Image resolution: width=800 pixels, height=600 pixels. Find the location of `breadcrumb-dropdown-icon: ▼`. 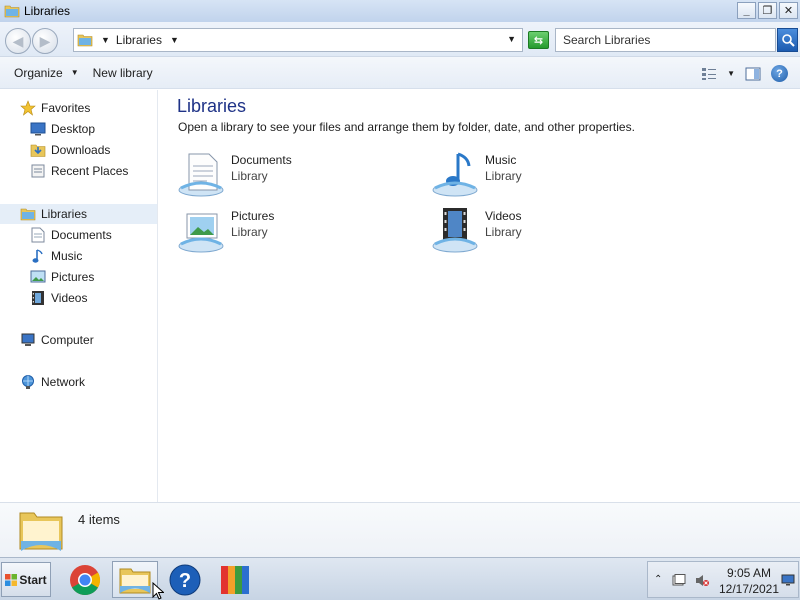

breadcrumb-dropdown-icon: ▼ is located at coordinates (174, 40).